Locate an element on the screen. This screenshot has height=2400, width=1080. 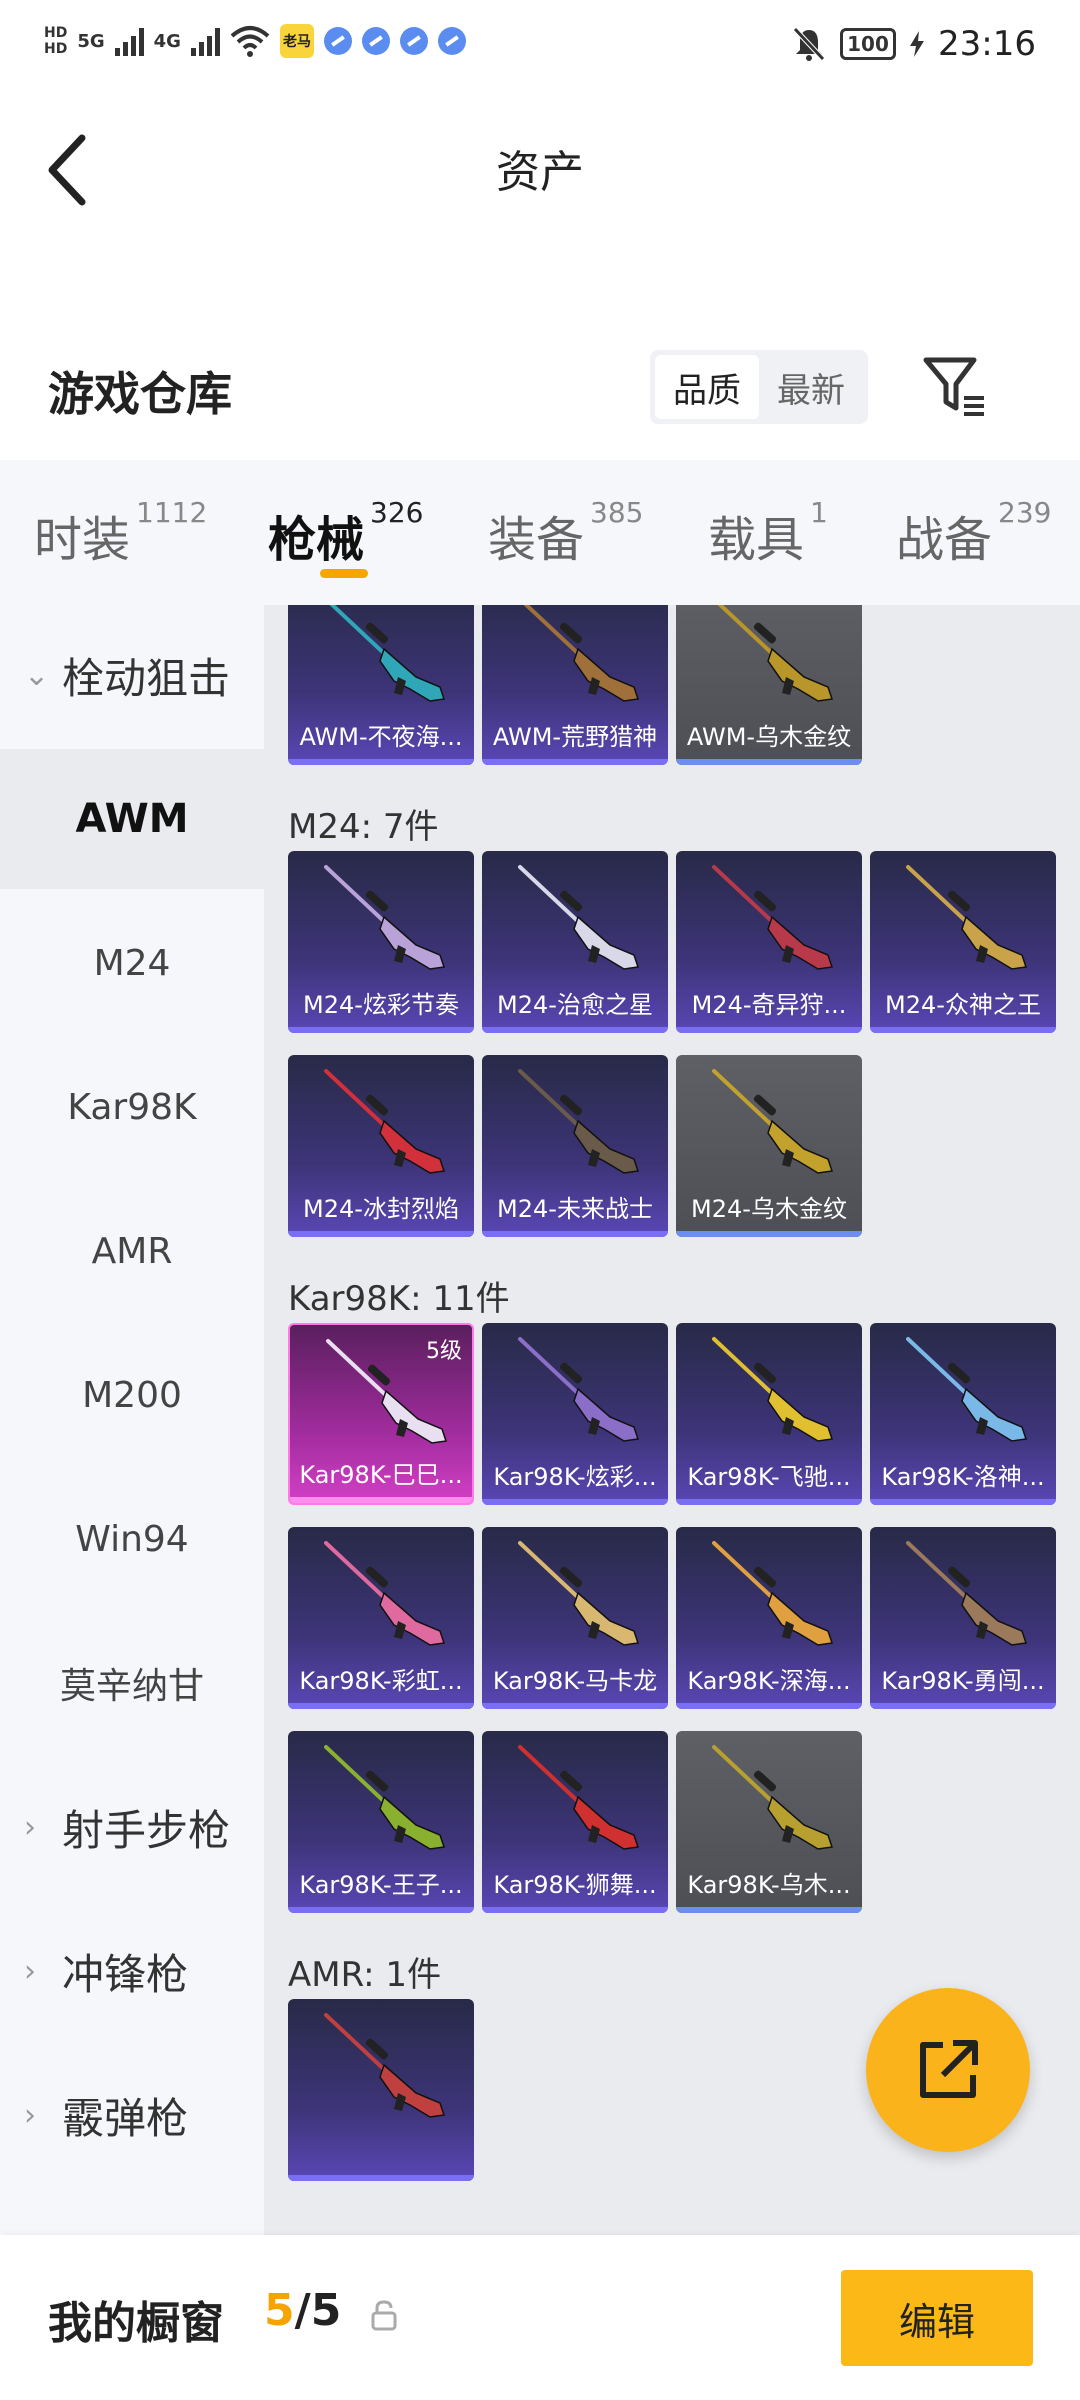
sidebar-item-label: AMR is located at coordinates (132, 1251).